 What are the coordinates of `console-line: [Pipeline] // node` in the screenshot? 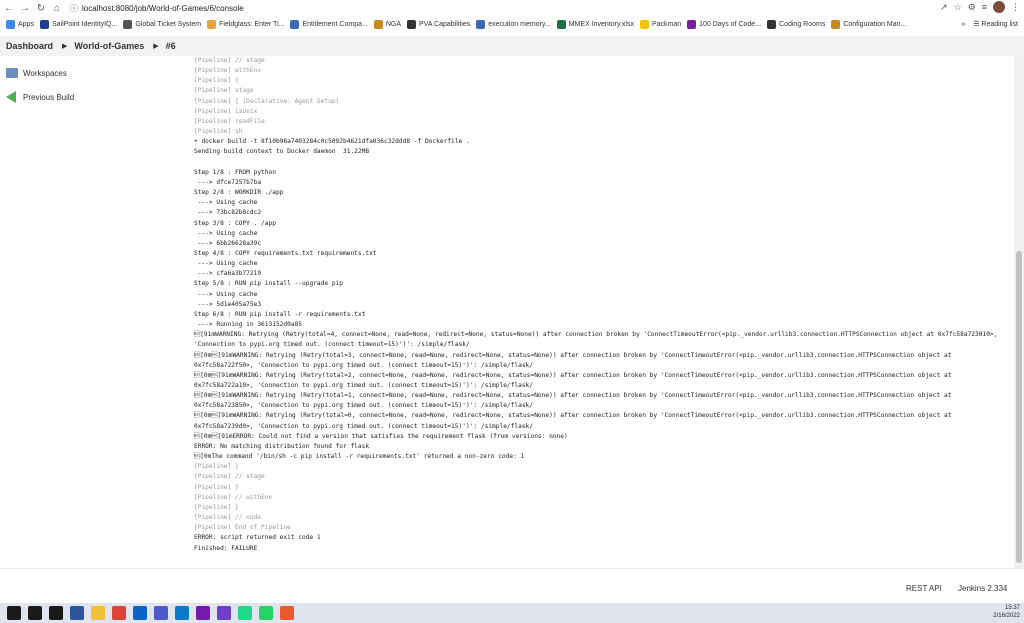 It's located at (602, 518).